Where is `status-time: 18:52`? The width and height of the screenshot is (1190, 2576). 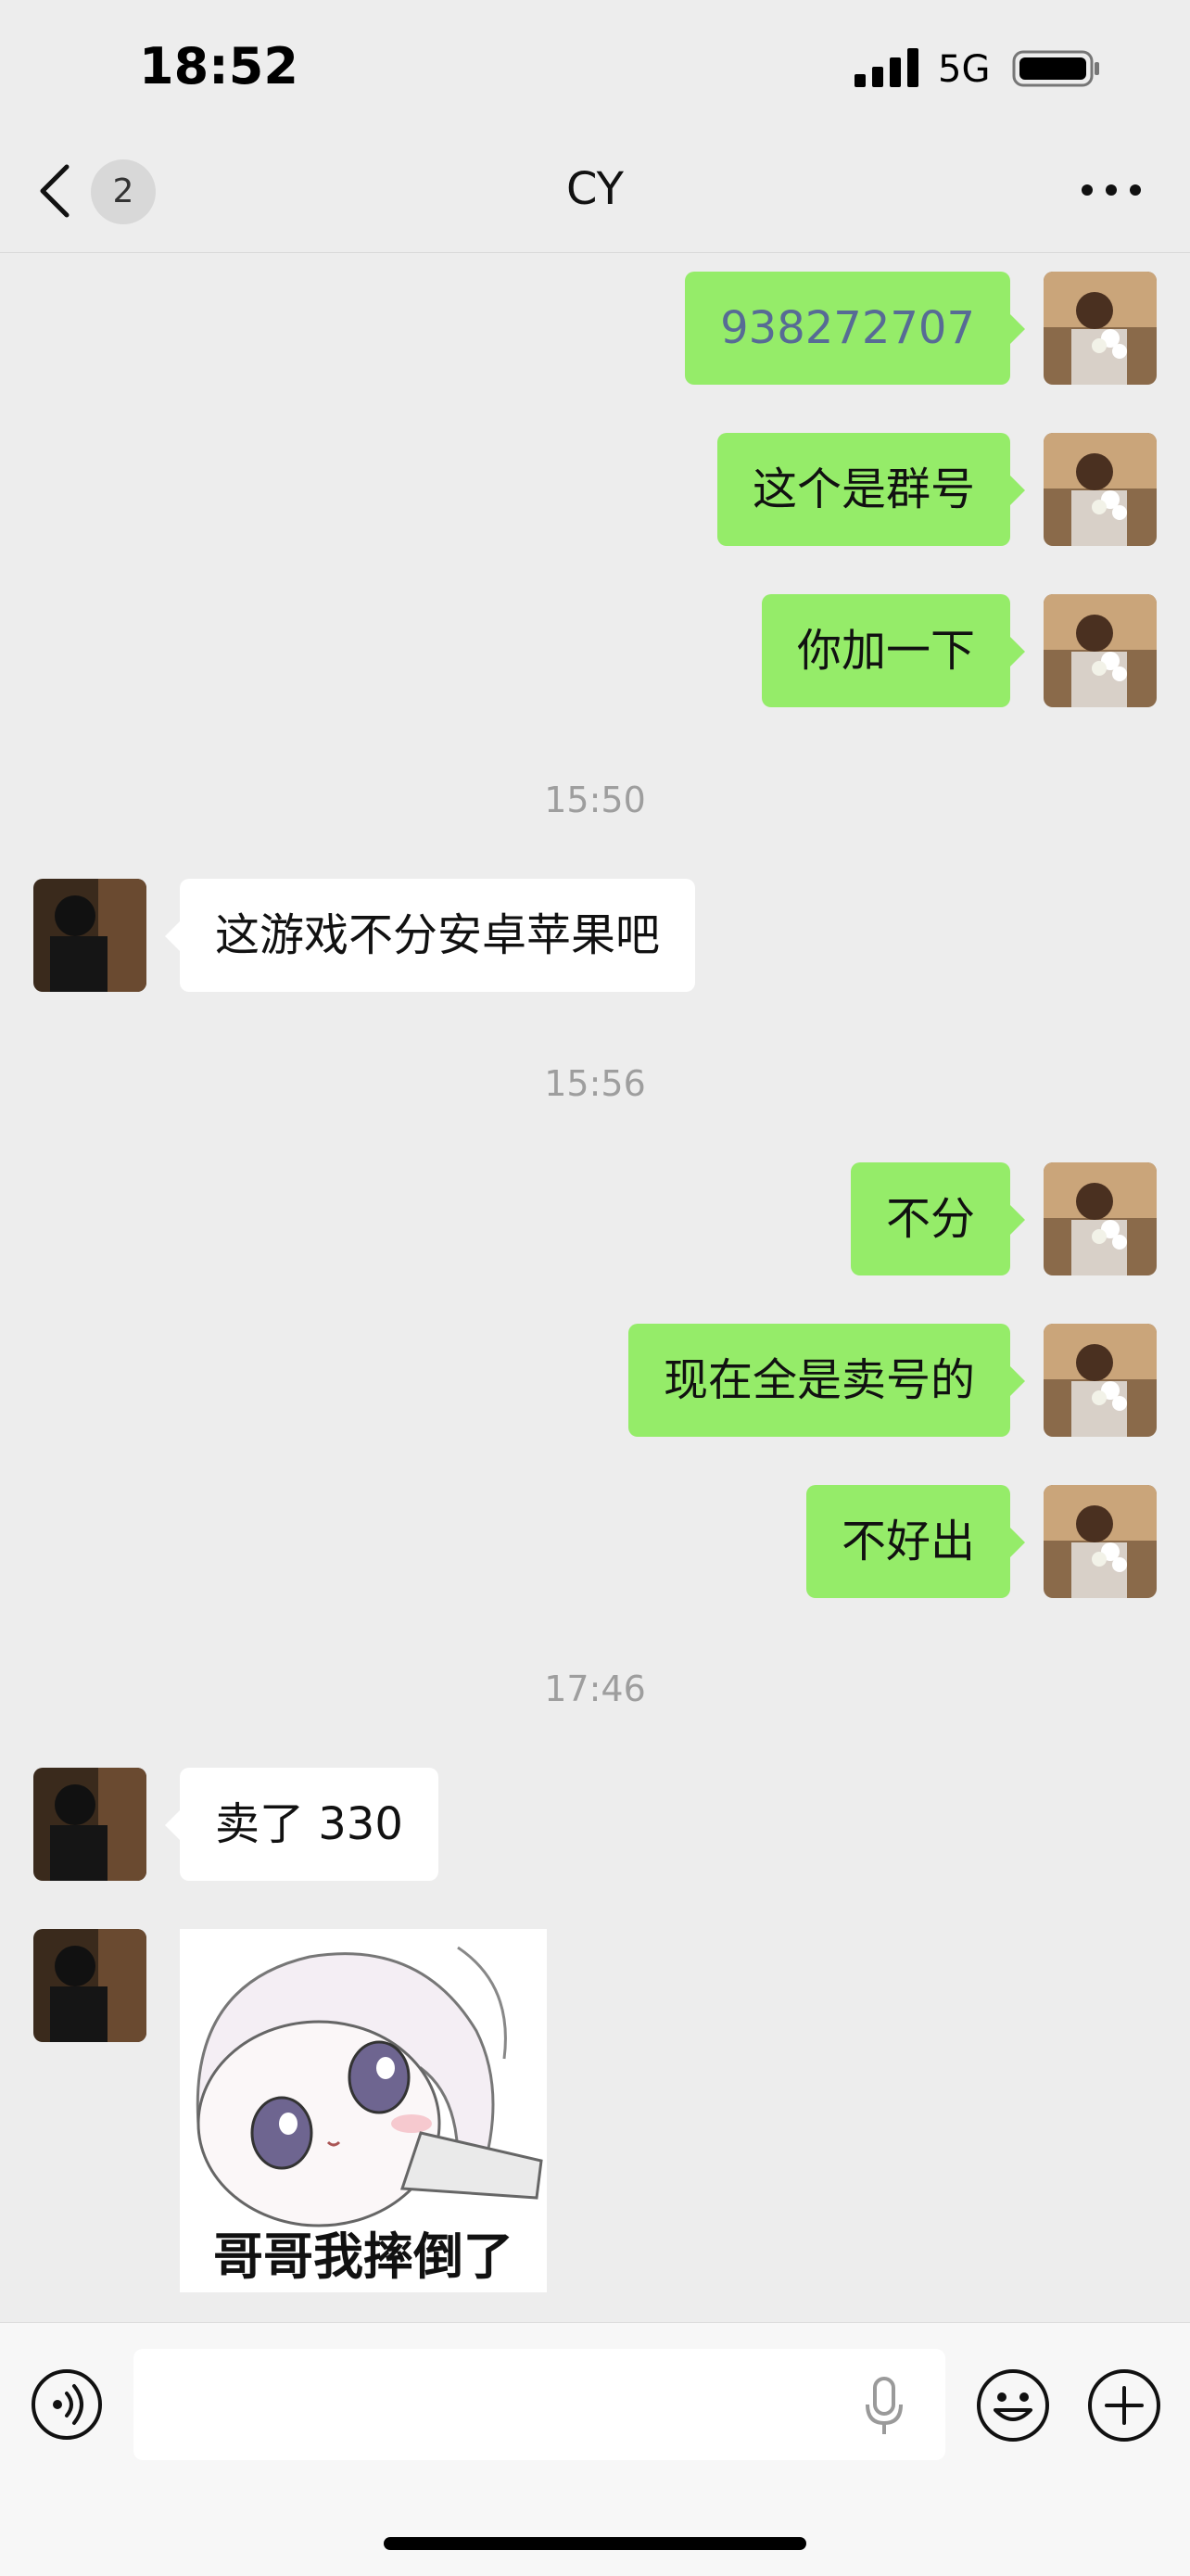
status-time: 18:52 is located at coordinates (218, 66).